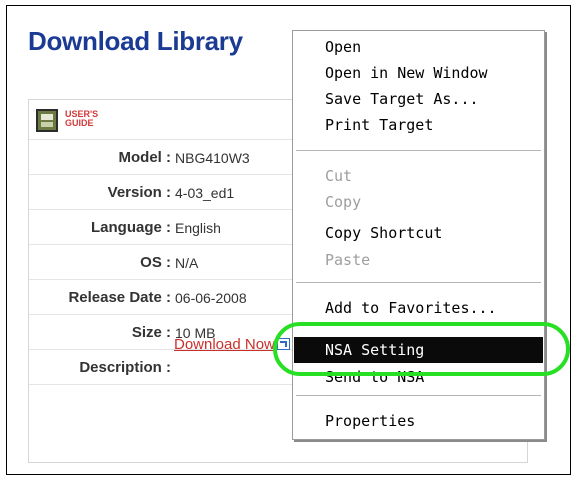 The image size is (578, 480). Describe the element at coordinates (418, 125) in the screenshot. I see `menu-item-print-target: Print Target` at that location.